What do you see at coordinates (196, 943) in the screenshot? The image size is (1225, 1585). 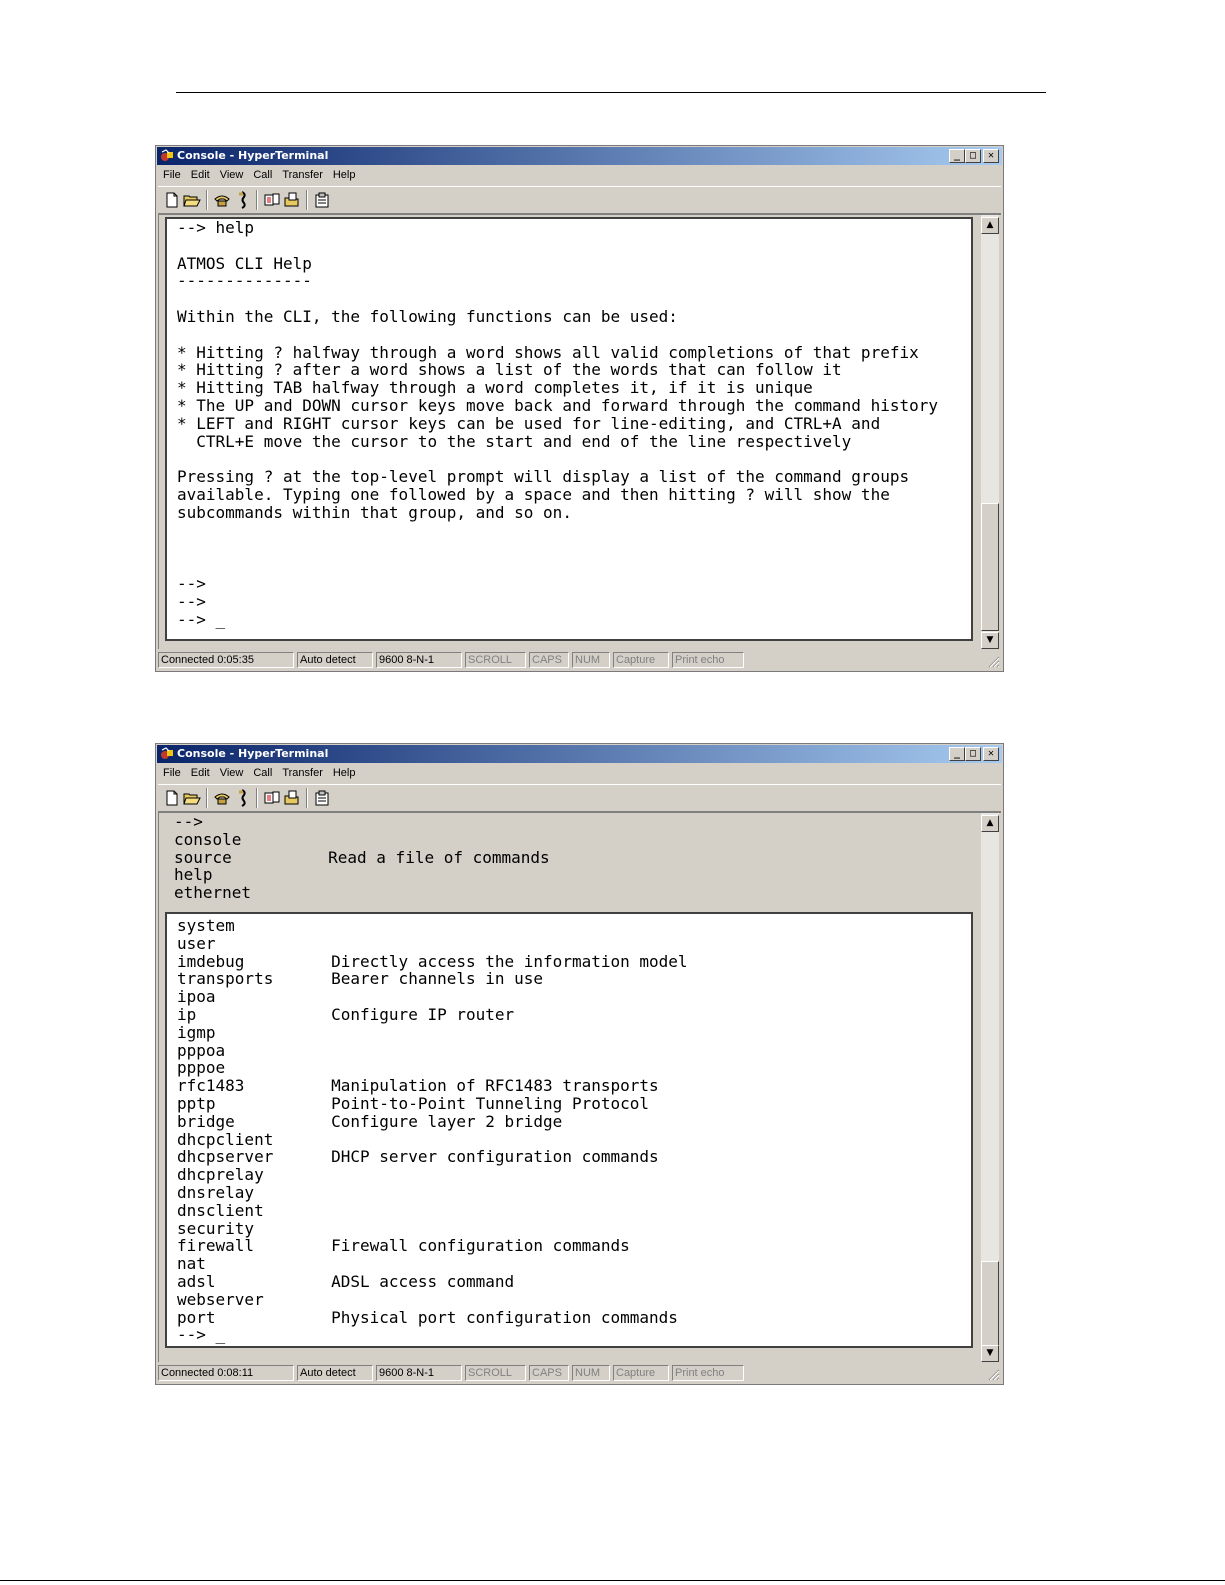 I see `terminal-line: user` at bounding box center [196, 943].